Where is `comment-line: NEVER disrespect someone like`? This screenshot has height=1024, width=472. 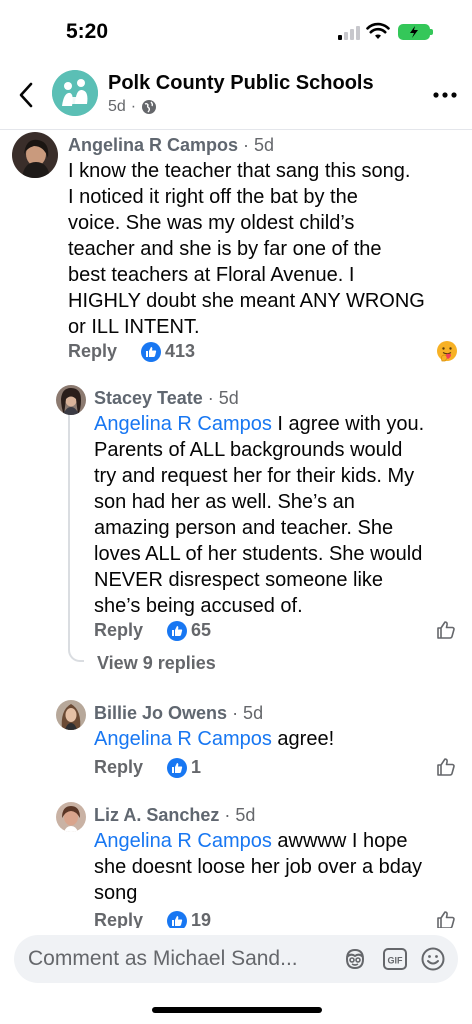
comment-line: NEVER disrespect someone like is located at coordinates (239, 580).